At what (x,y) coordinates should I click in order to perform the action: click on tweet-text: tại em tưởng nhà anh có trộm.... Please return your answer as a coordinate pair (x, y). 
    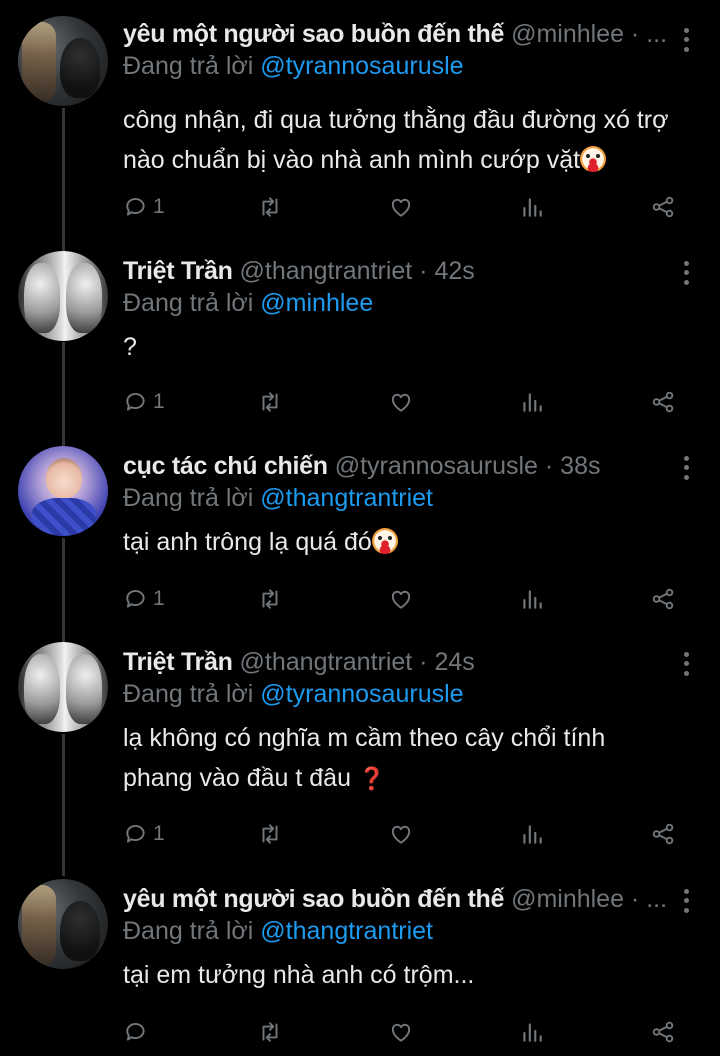
    Looking at the image, I should click on (299, 975).